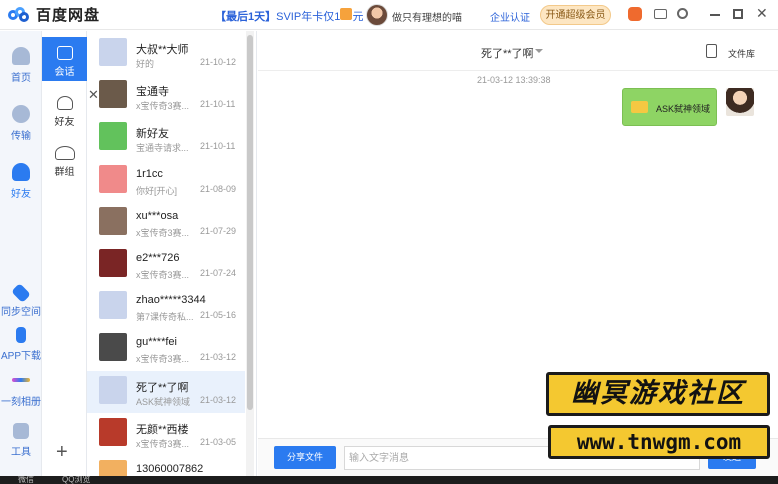 The height and width of the screenshot is (484, 778). I want to click on app-title: 百度网盘, so click(68, 15).